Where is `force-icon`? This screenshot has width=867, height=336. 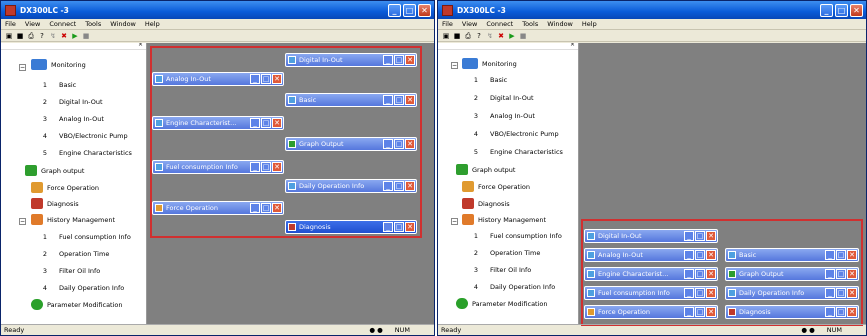 force-icon is located at coordinates (159, 208).